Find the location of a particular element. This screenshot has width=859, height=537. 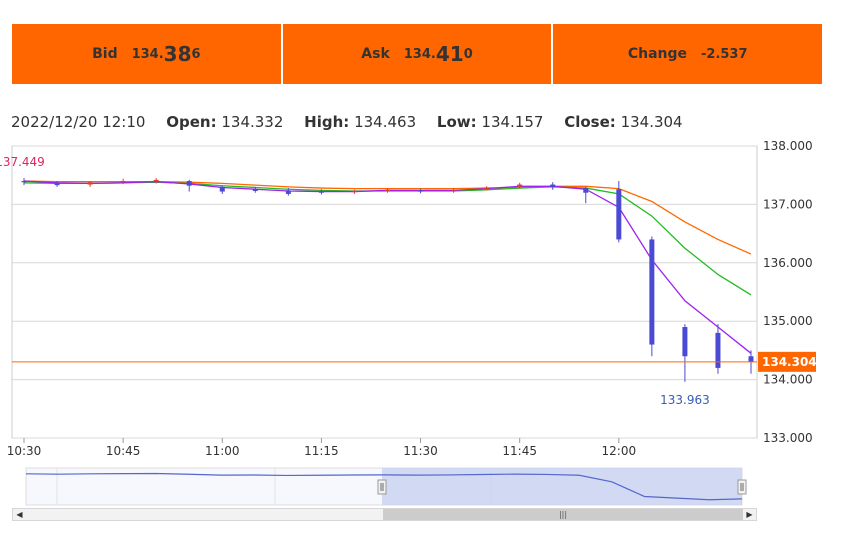

scroll-left-arrow-icon: ◀ is located at coordinates (19, 514).